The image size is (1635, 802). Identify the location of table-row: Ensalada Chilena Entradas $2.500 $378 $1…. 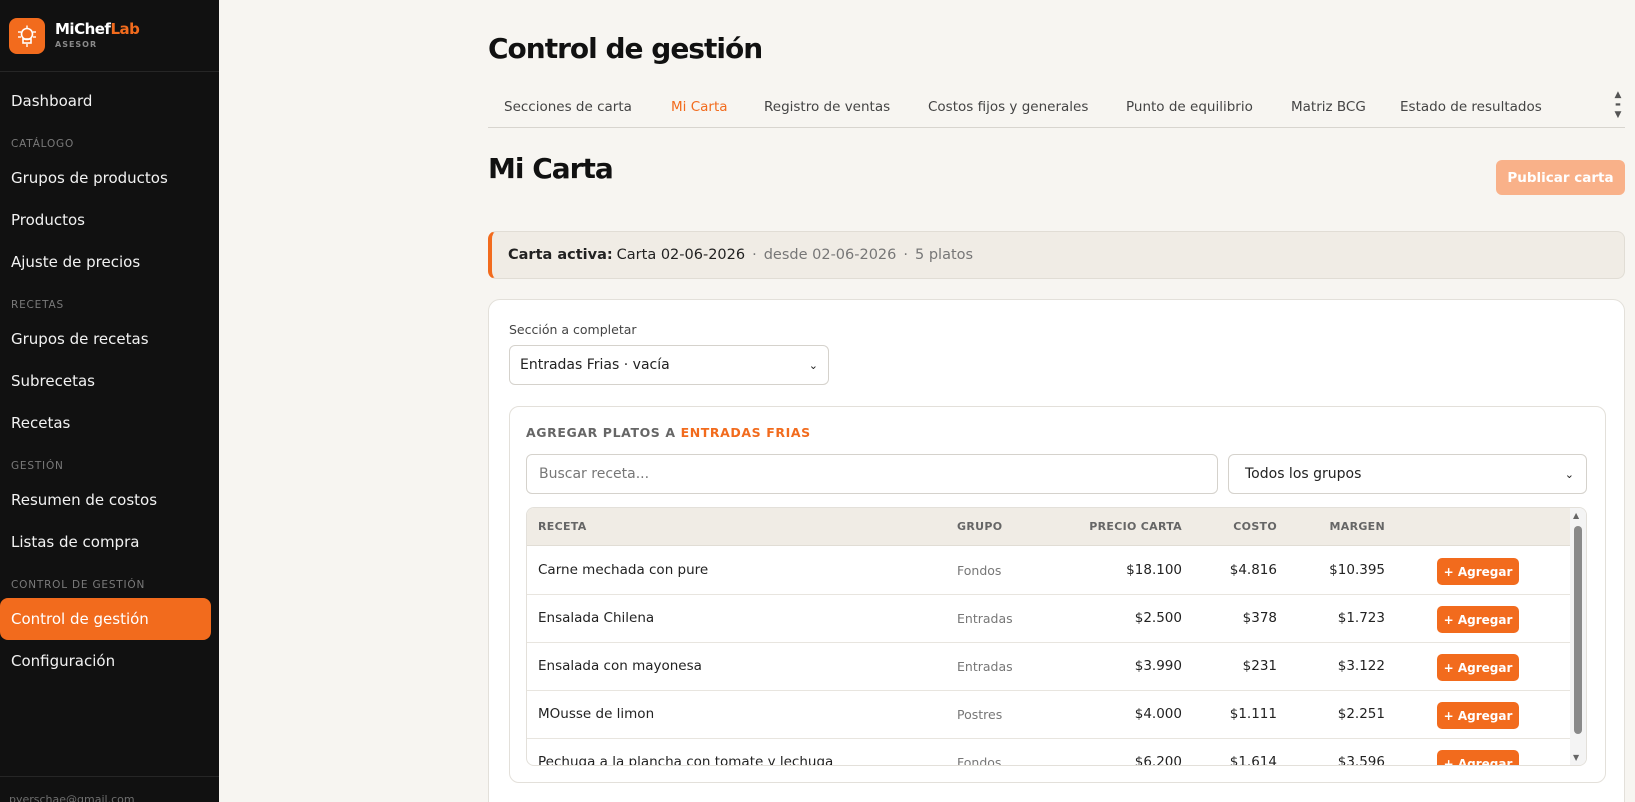
(1049, 619).